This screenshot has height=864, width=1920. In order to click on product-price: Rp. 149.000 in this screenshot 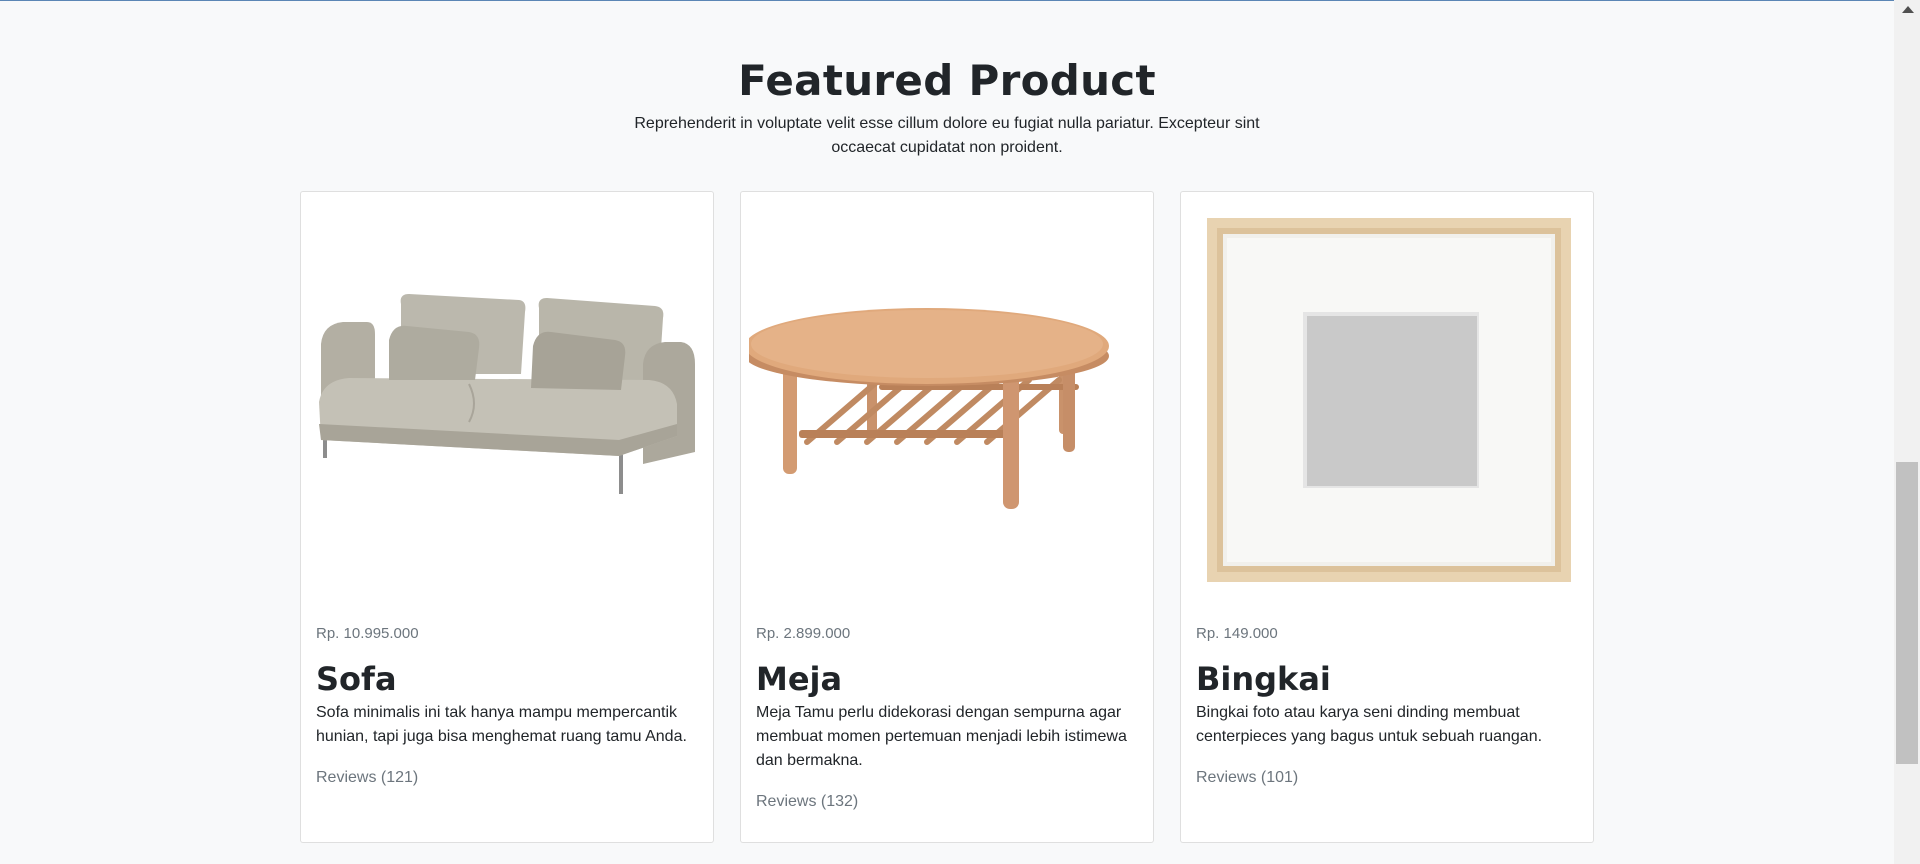, I will do `click(1237, 633)`.